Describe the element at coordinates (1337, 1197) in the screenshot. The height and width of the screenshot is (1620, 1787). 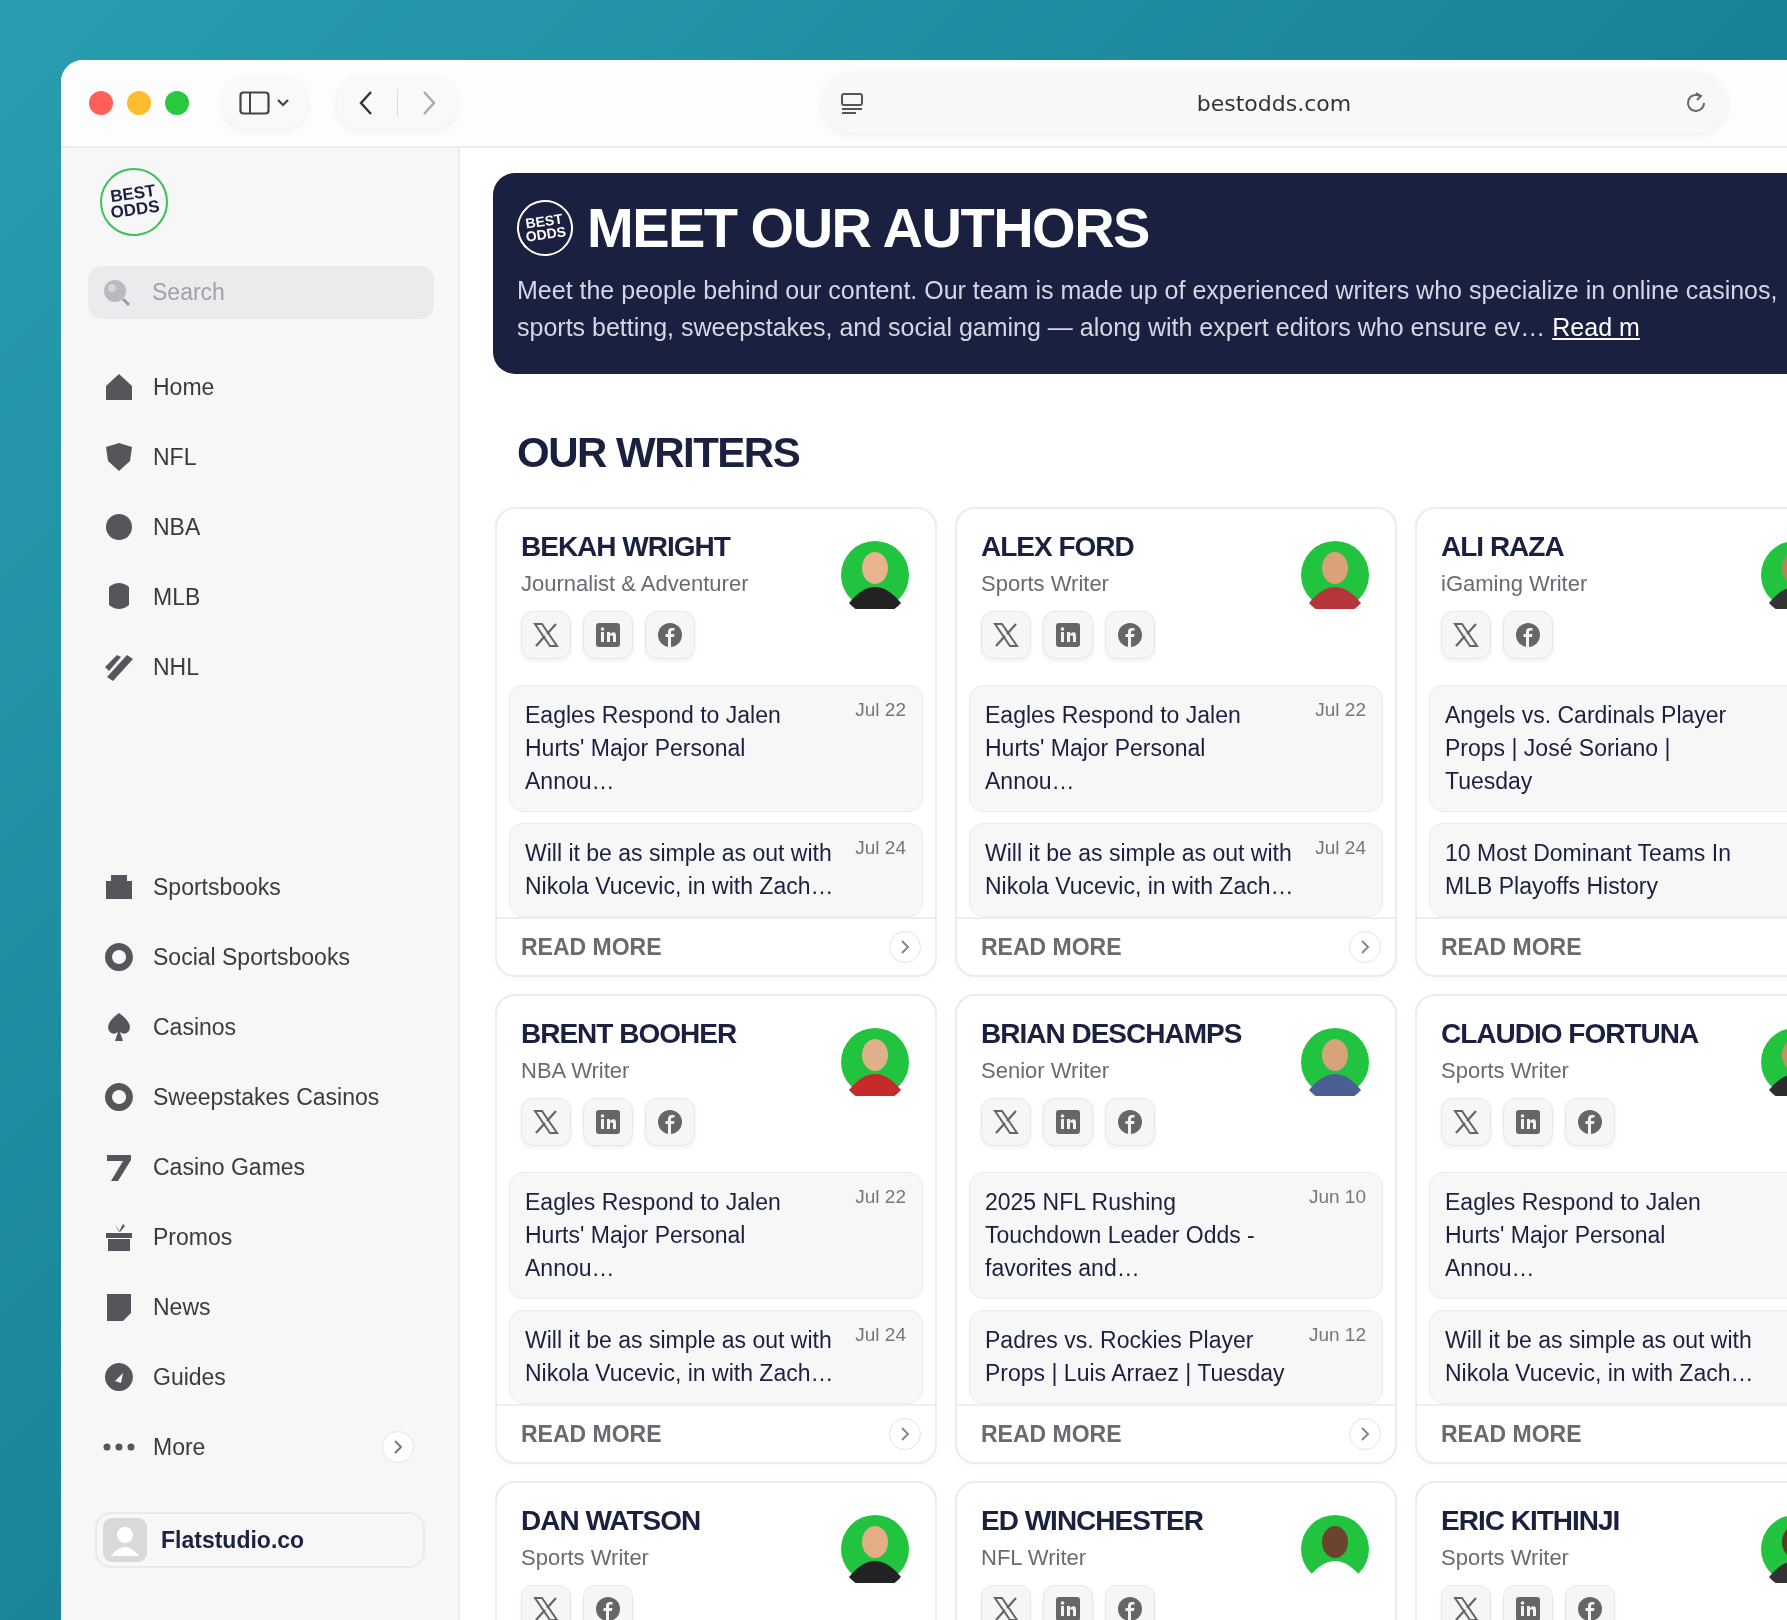
I see `article-date: Jun 10` at that location.